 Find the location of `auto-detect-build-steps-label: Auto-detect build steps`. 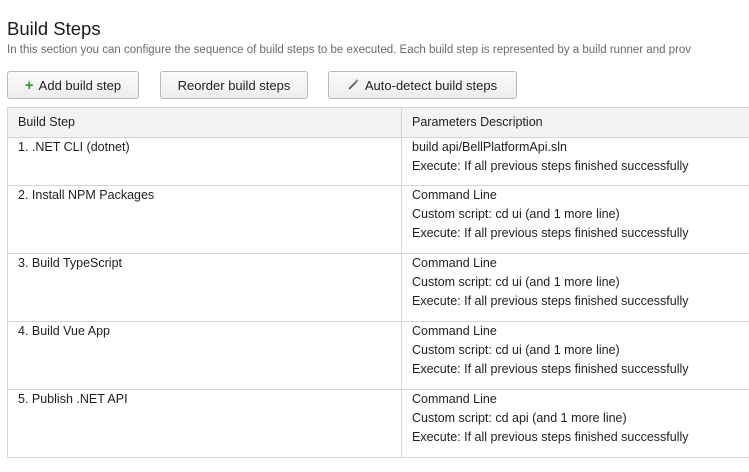

auto-detect-build-steps-label: Auto-detect build steps is located at coordinates (431, 85).